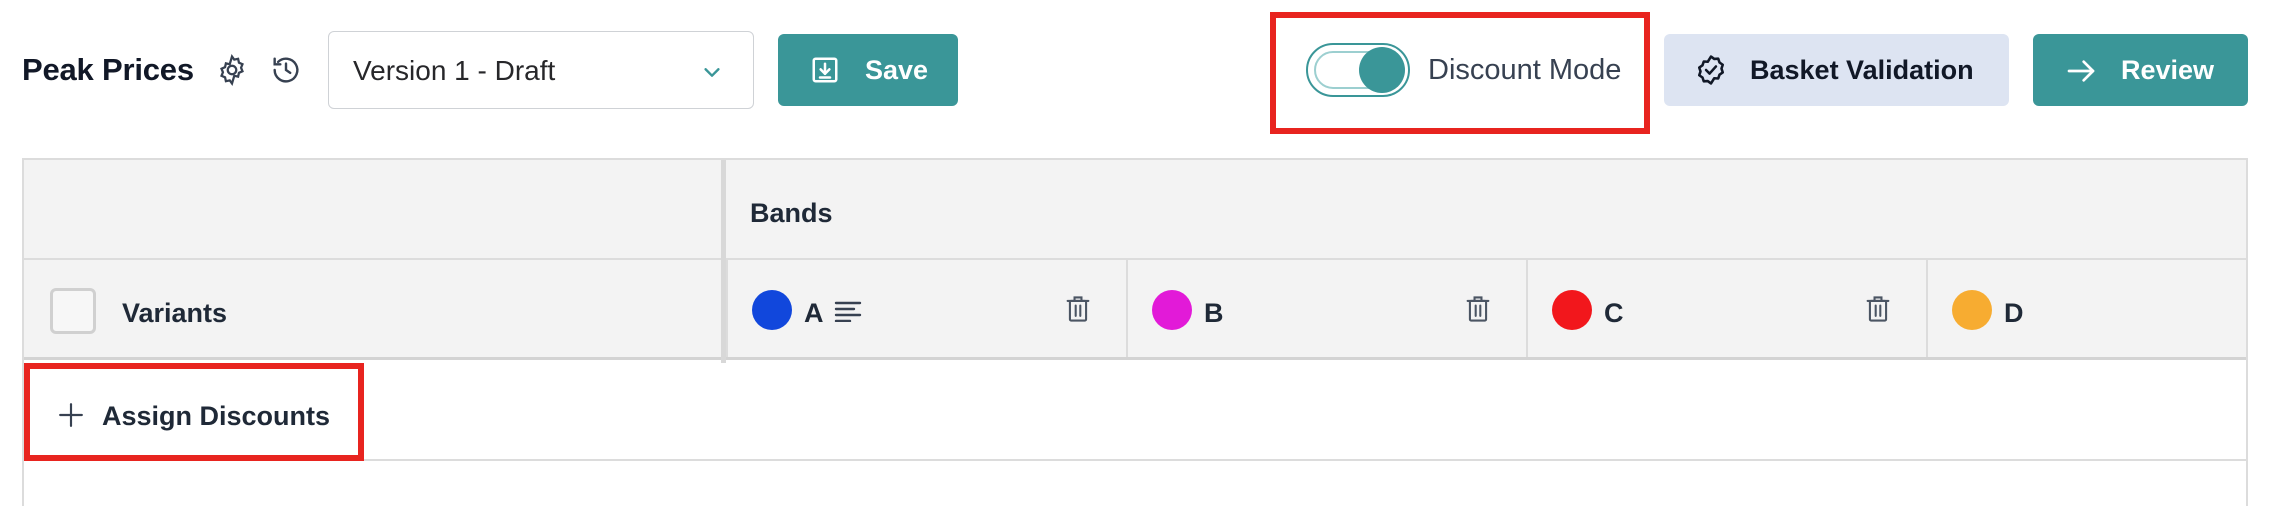 The width and height of the screenshot is (2276, 506). Describe the element at coordinates (2014, 313) in the screenshot. I see `band-name: D` at that location.